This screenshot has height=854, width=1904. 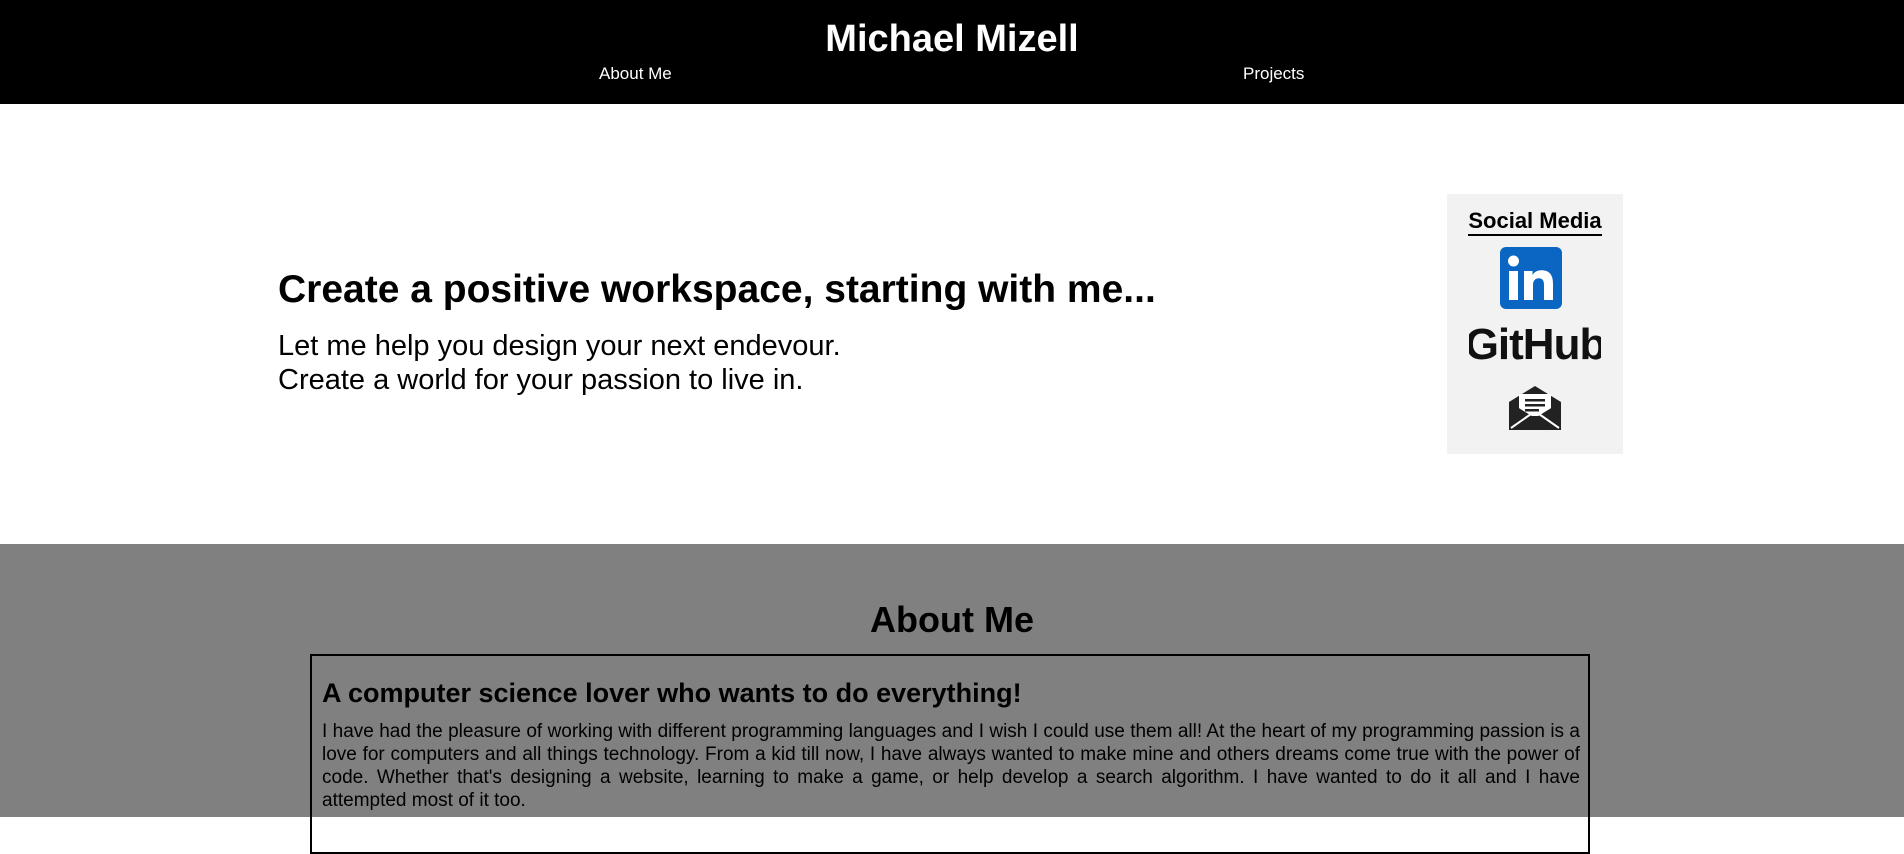 I want to click on email-link, so click(x=1535, y=408).